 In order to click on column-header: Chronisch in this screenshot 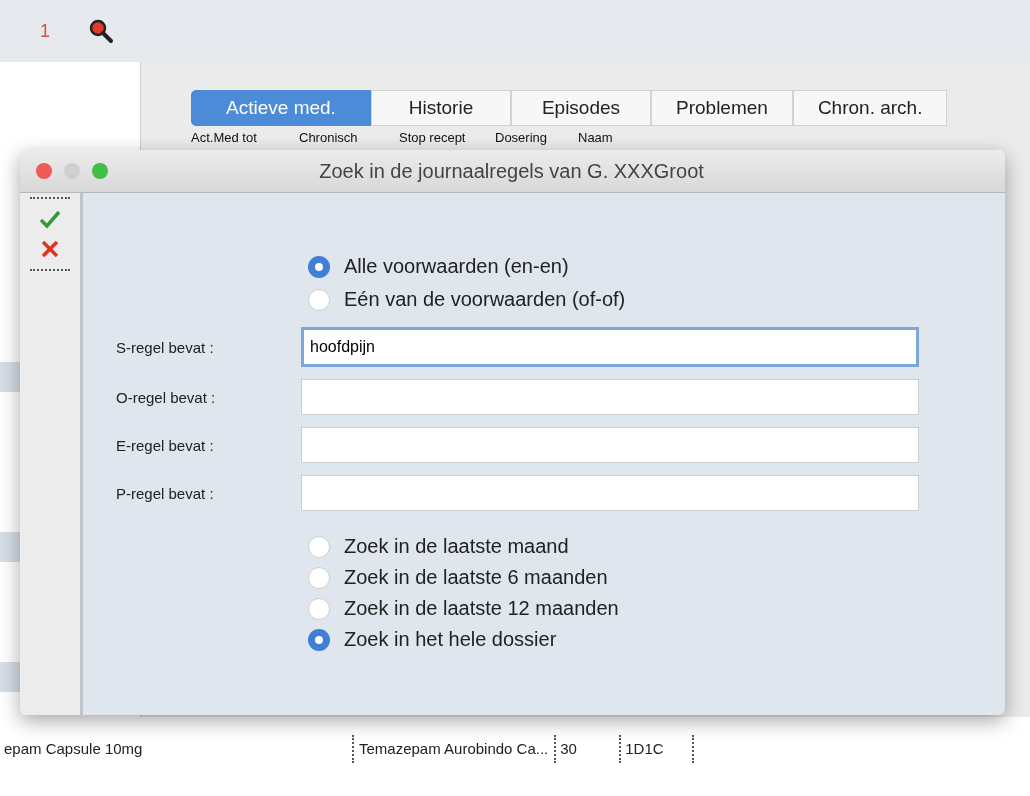, I will do `click(346, 137)`.